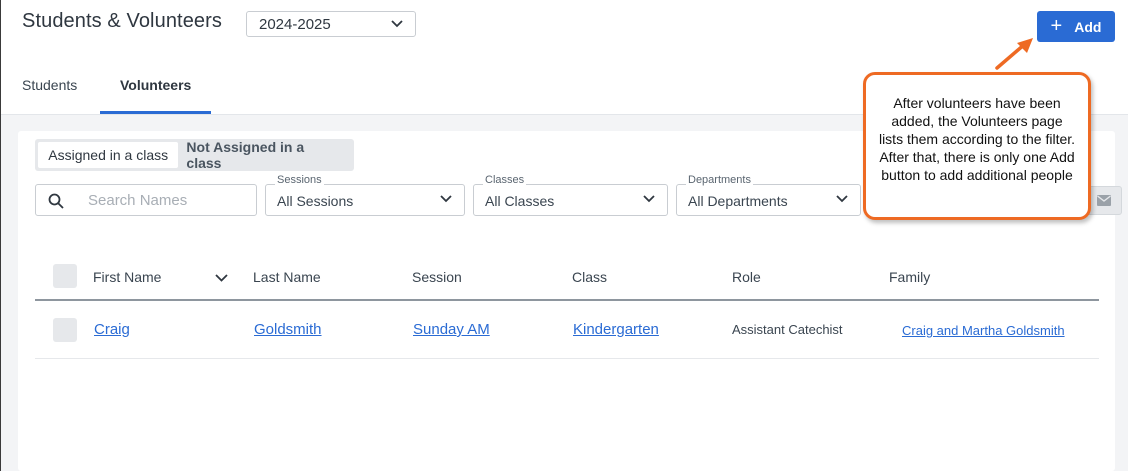 The height and width of the screenshot is (471, 1128). I want to click on cell-first-name-link: Craig, so click(112, 329).